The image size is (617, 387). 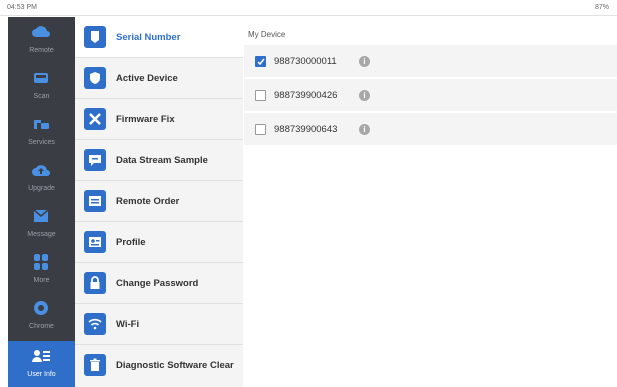 What do you see at coordinates (131, 242) in the screenshot?
I see `menu-label: Profile` at bounding box center [131, 242].